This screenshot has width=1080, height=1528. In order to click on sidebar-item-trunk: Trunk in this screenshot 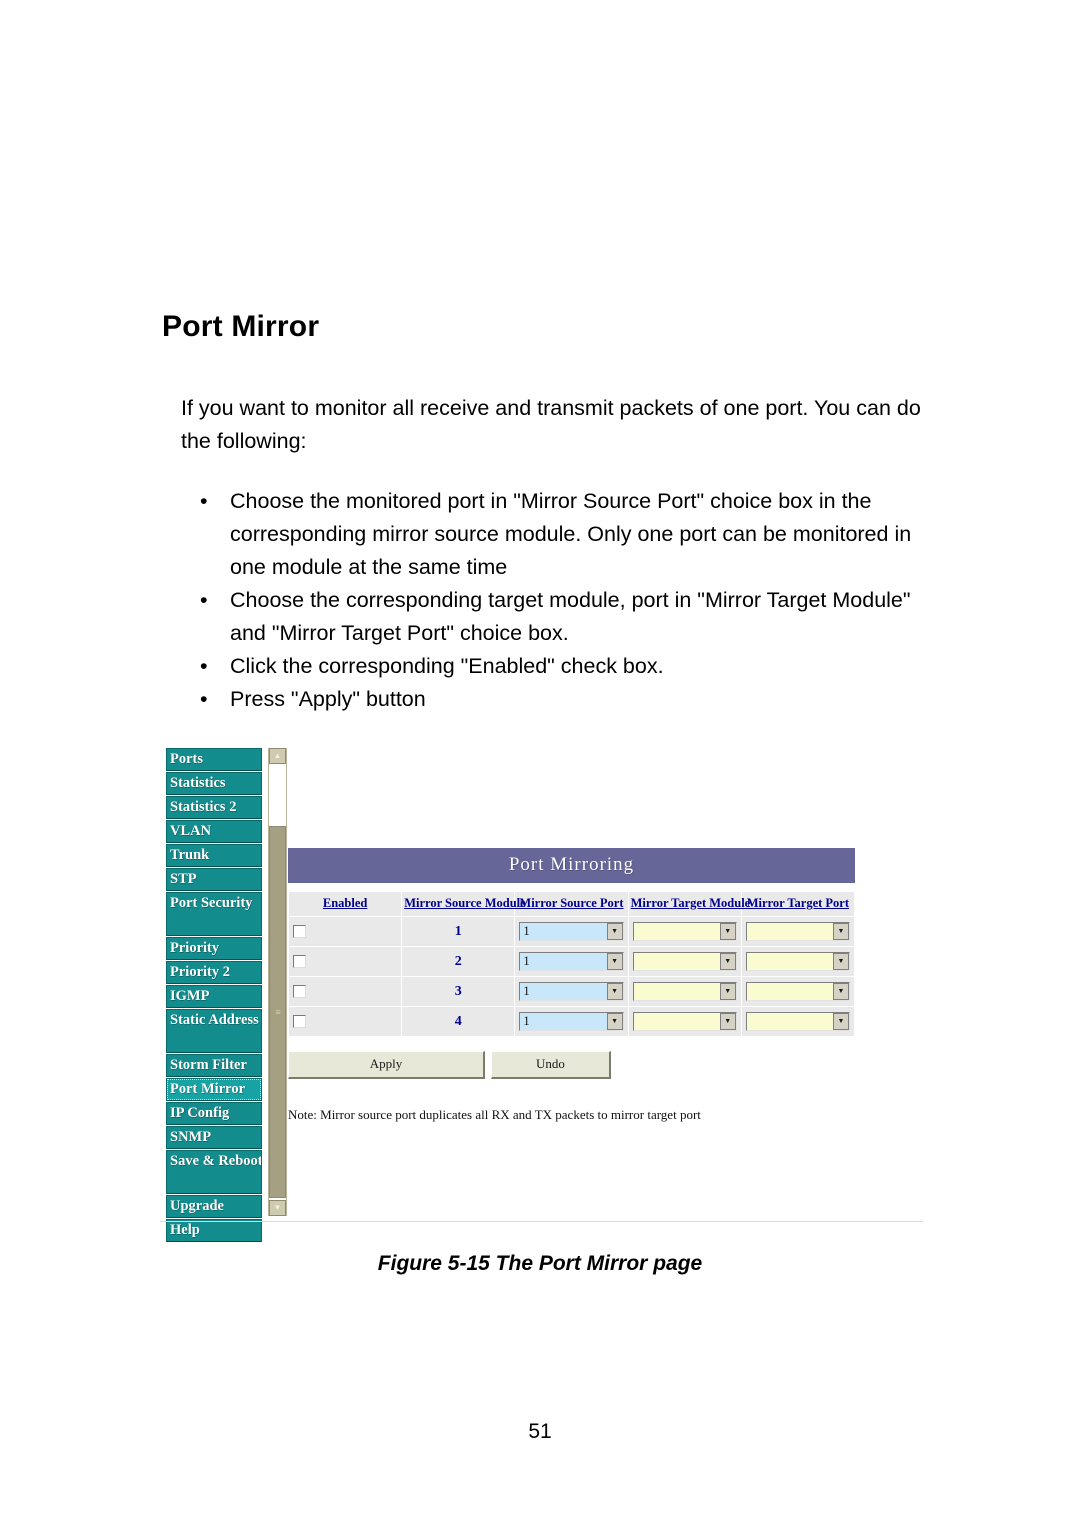, I will do `click(214, 855)`.